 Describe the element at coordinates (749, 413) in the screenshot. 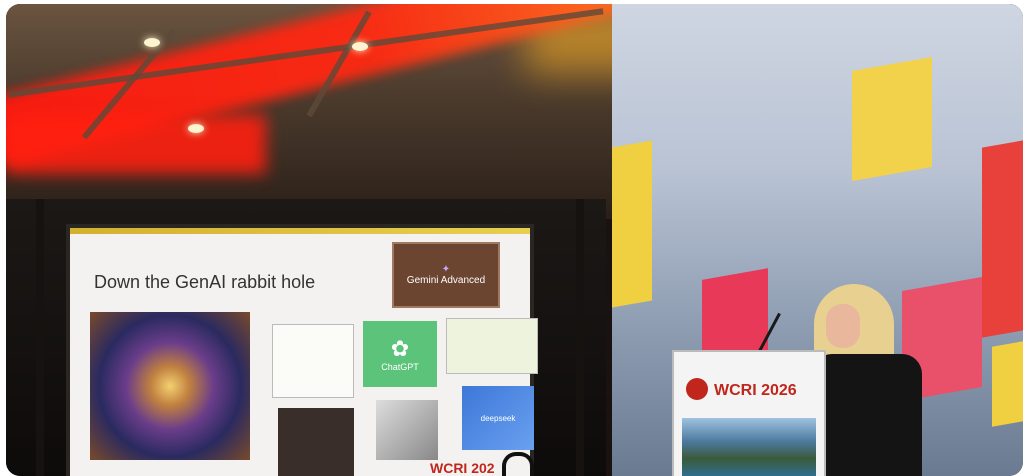

I see `podium: WCRI 2026` at that location.